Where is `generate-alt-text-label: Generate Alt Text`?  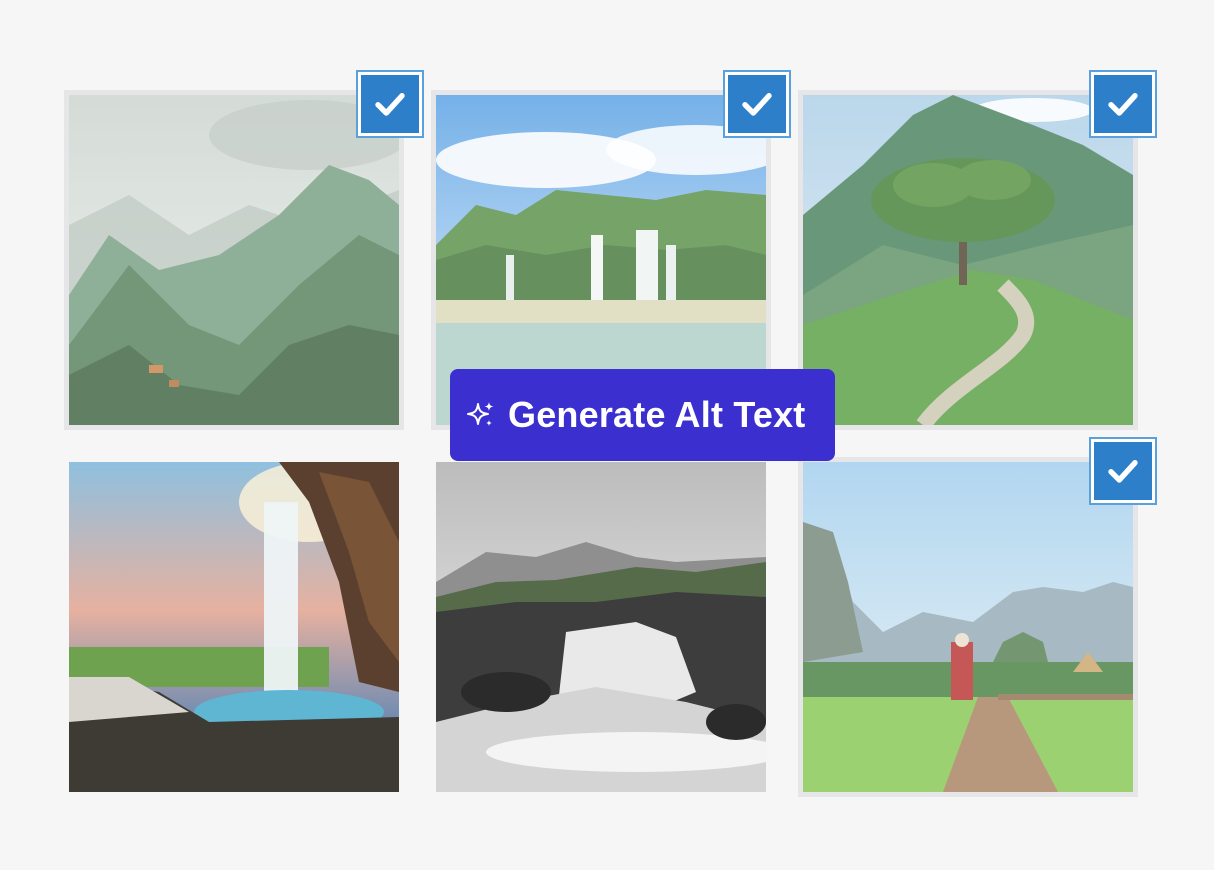 generate-alt-text-label: Generate Alt Text is located at coordinates (657, 414).